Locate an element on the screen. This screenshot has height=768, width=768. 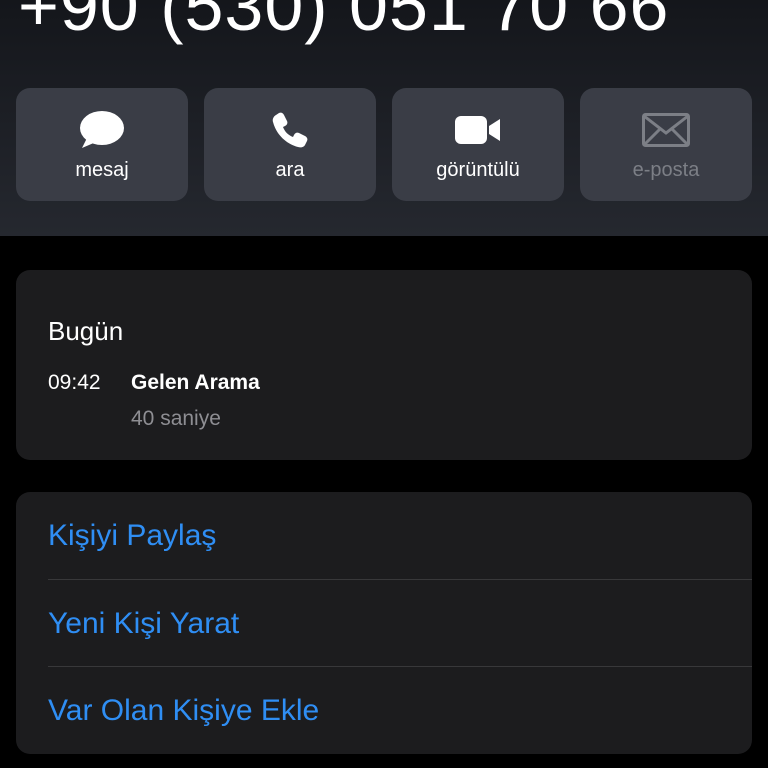
add-to-existing-contact-button: Var Olan Kişiye Ekle is located at coordinates (400, 710).